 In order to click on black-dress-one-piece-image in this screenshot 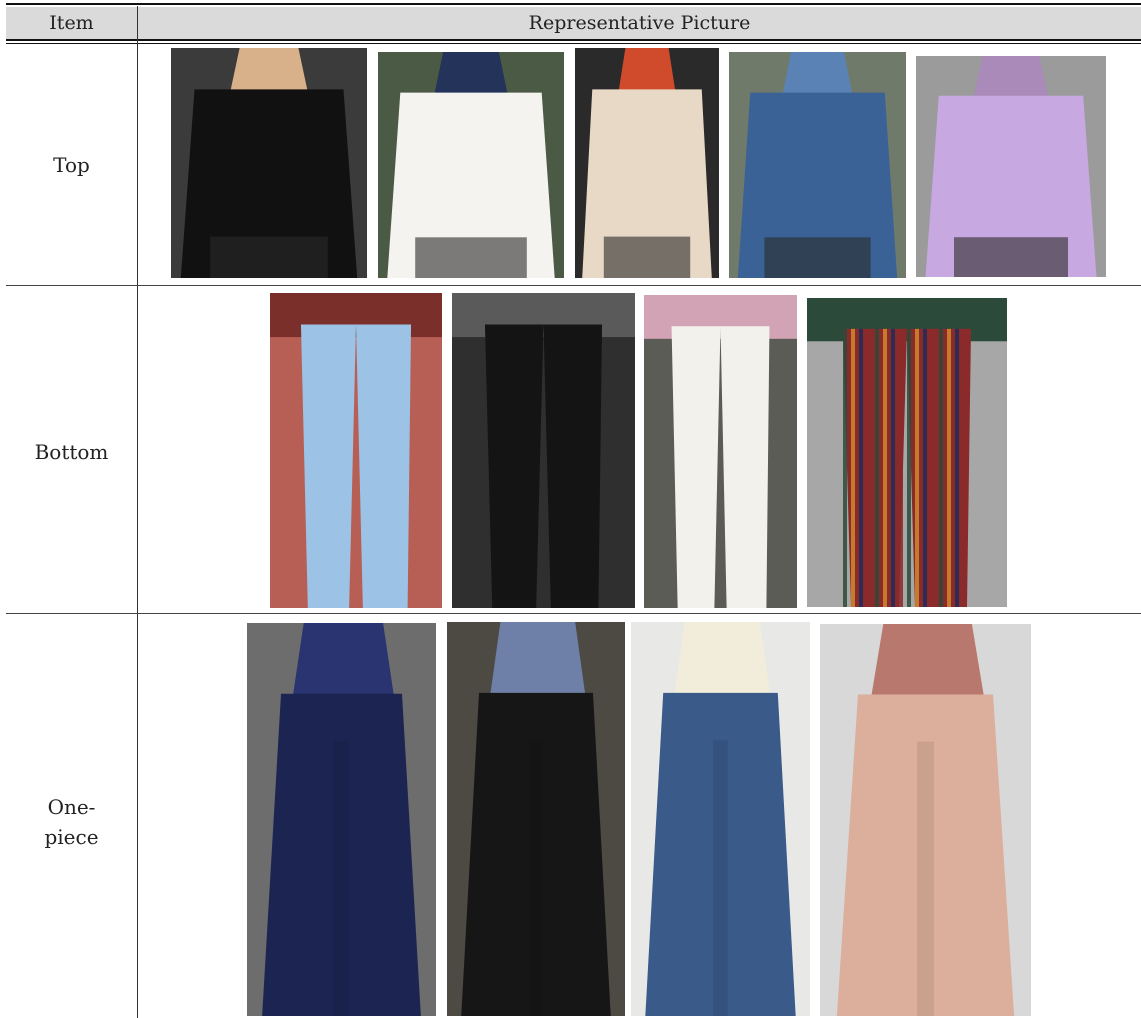, I will do `click(536, 819)`.